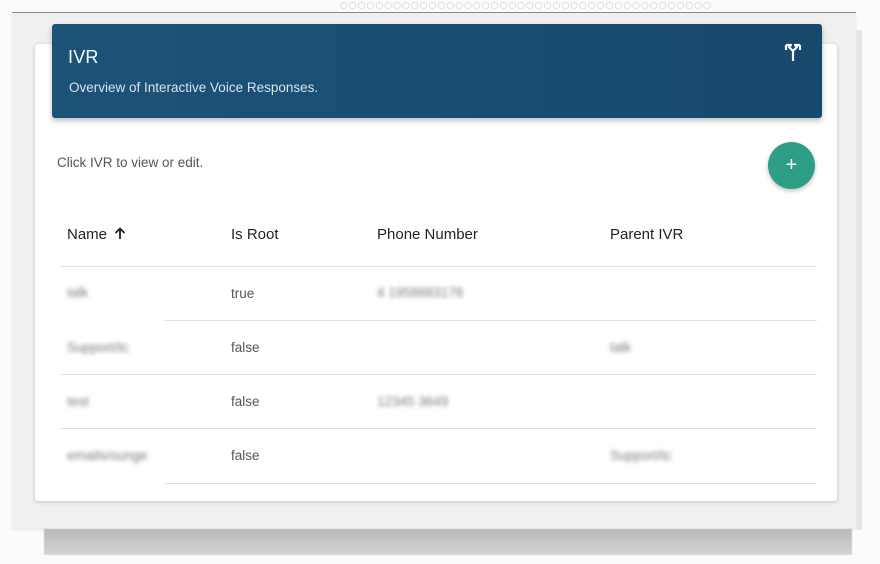  Describe the element at coordinates (859, 280) in the screenshot. I see `window-edge` at that location.